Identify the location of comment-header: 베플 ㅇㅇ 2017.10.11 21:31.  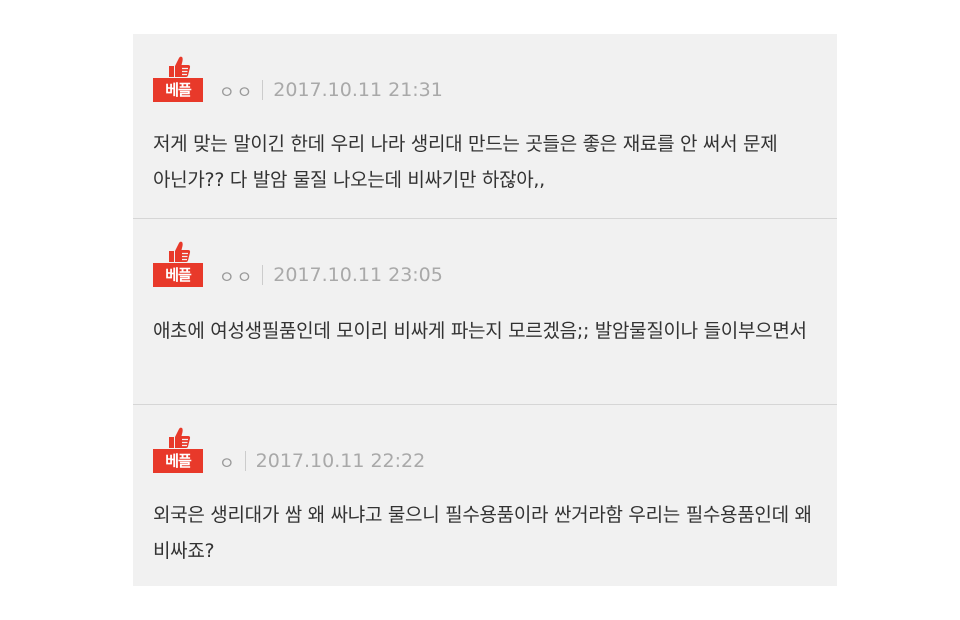
(298, 79).